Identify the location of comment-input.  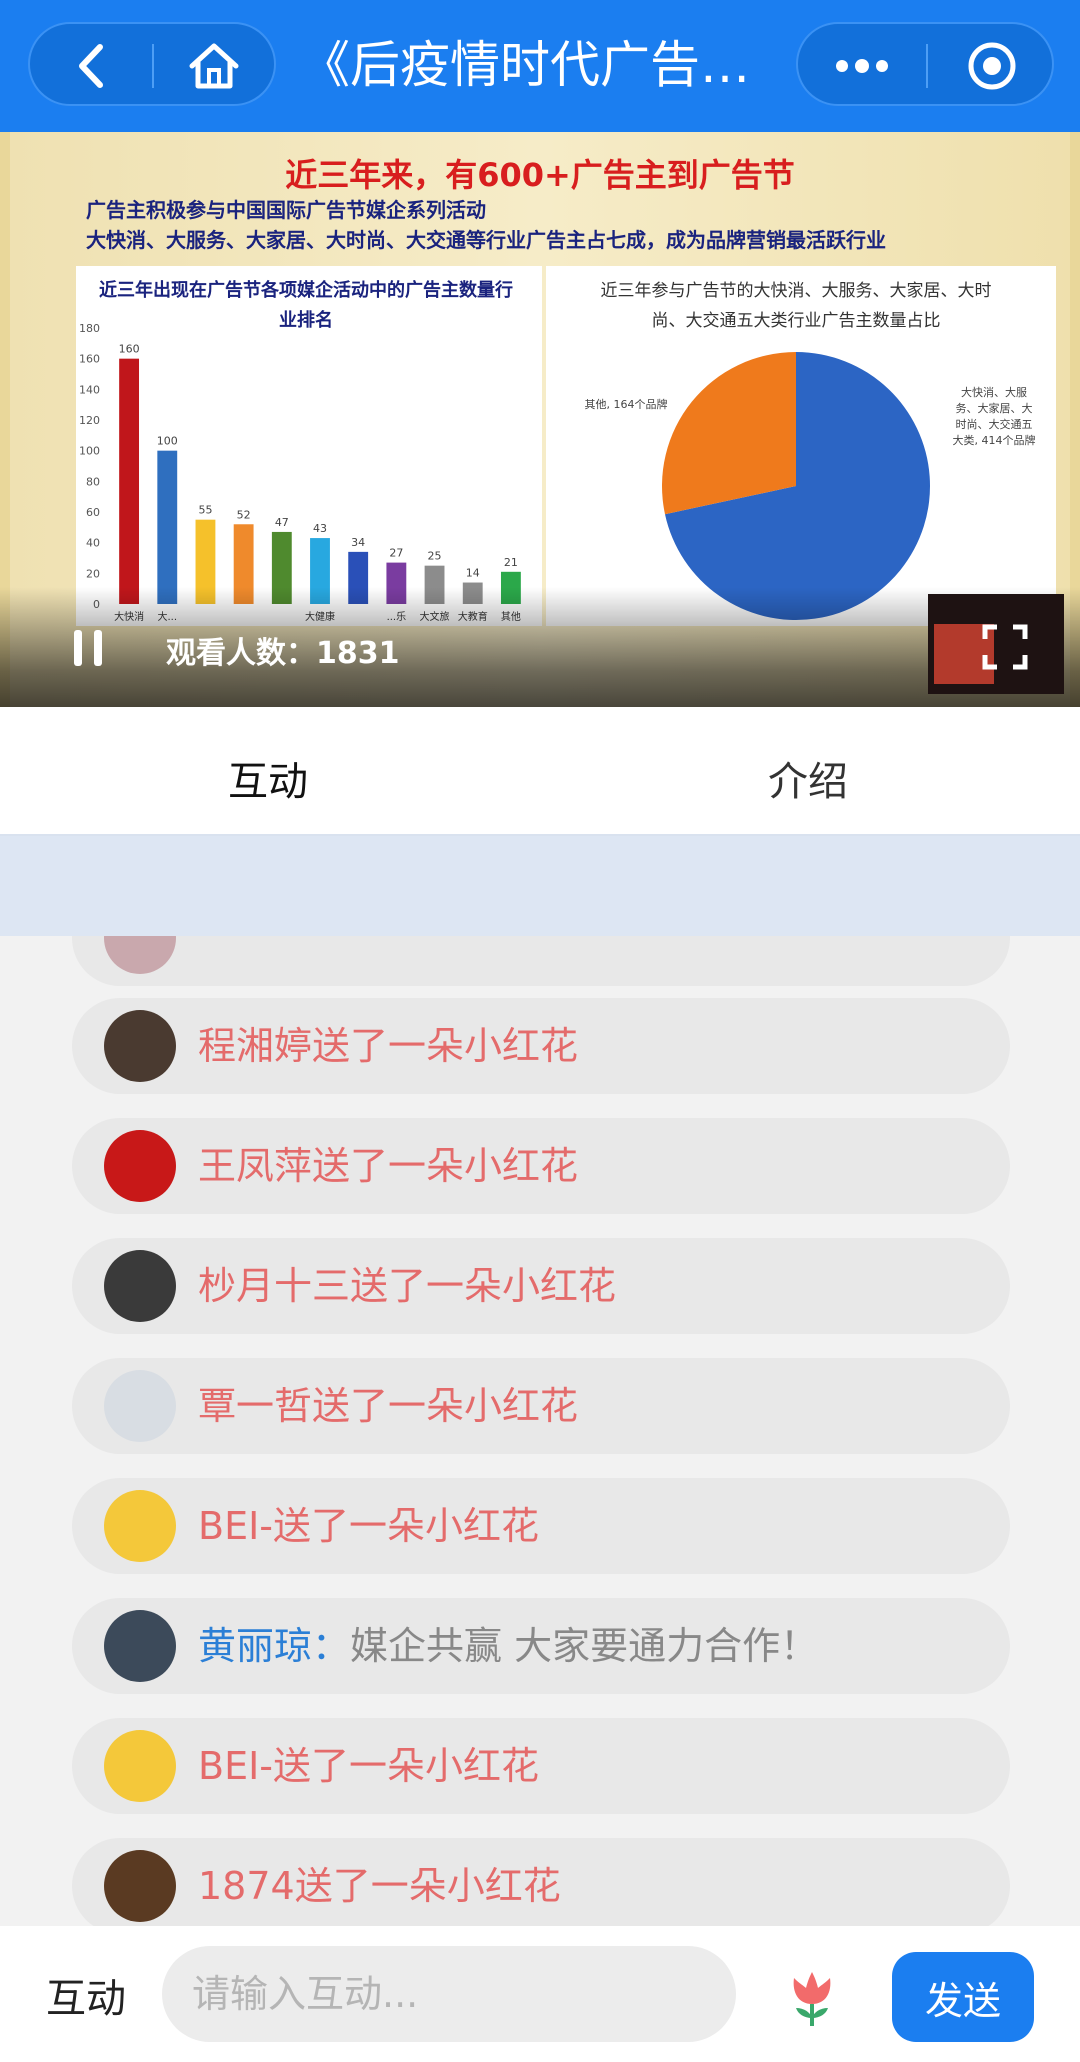
(449, 1994).